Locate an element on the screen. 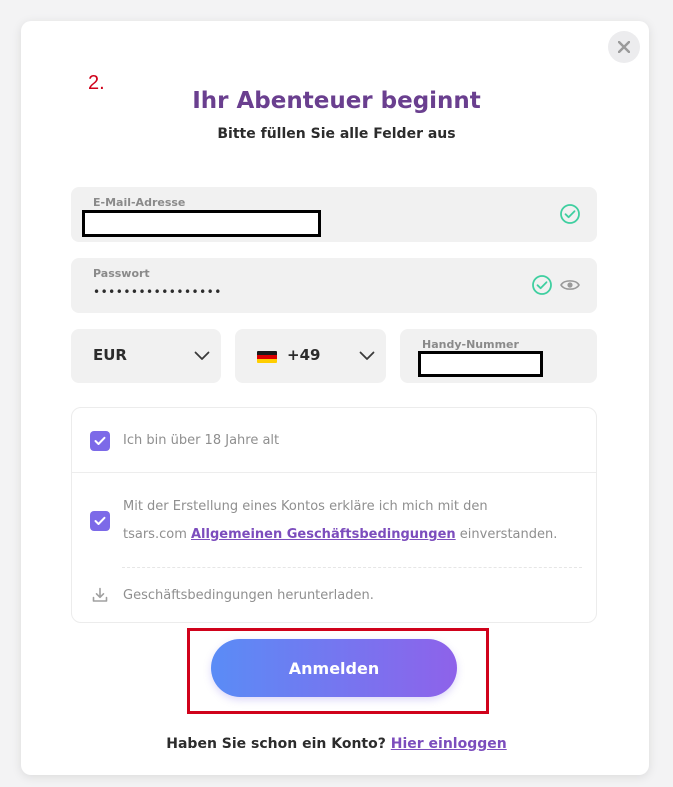 The image size is (673, 787). download-terms-link: Geschäftsbedingungen herunterladen. is located at coordinates (252, 596).